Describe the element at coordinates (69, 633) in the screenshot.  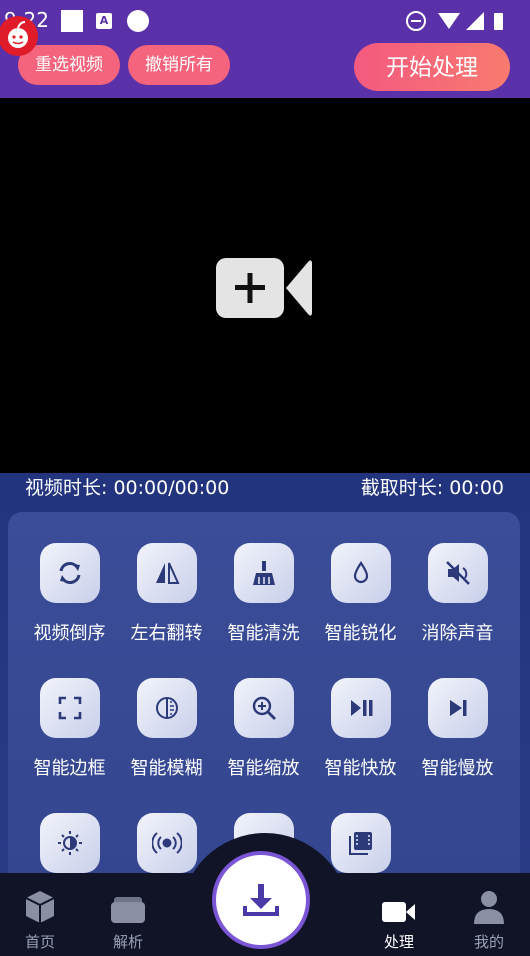
I see `tool-label: 视频倒序` at that location.